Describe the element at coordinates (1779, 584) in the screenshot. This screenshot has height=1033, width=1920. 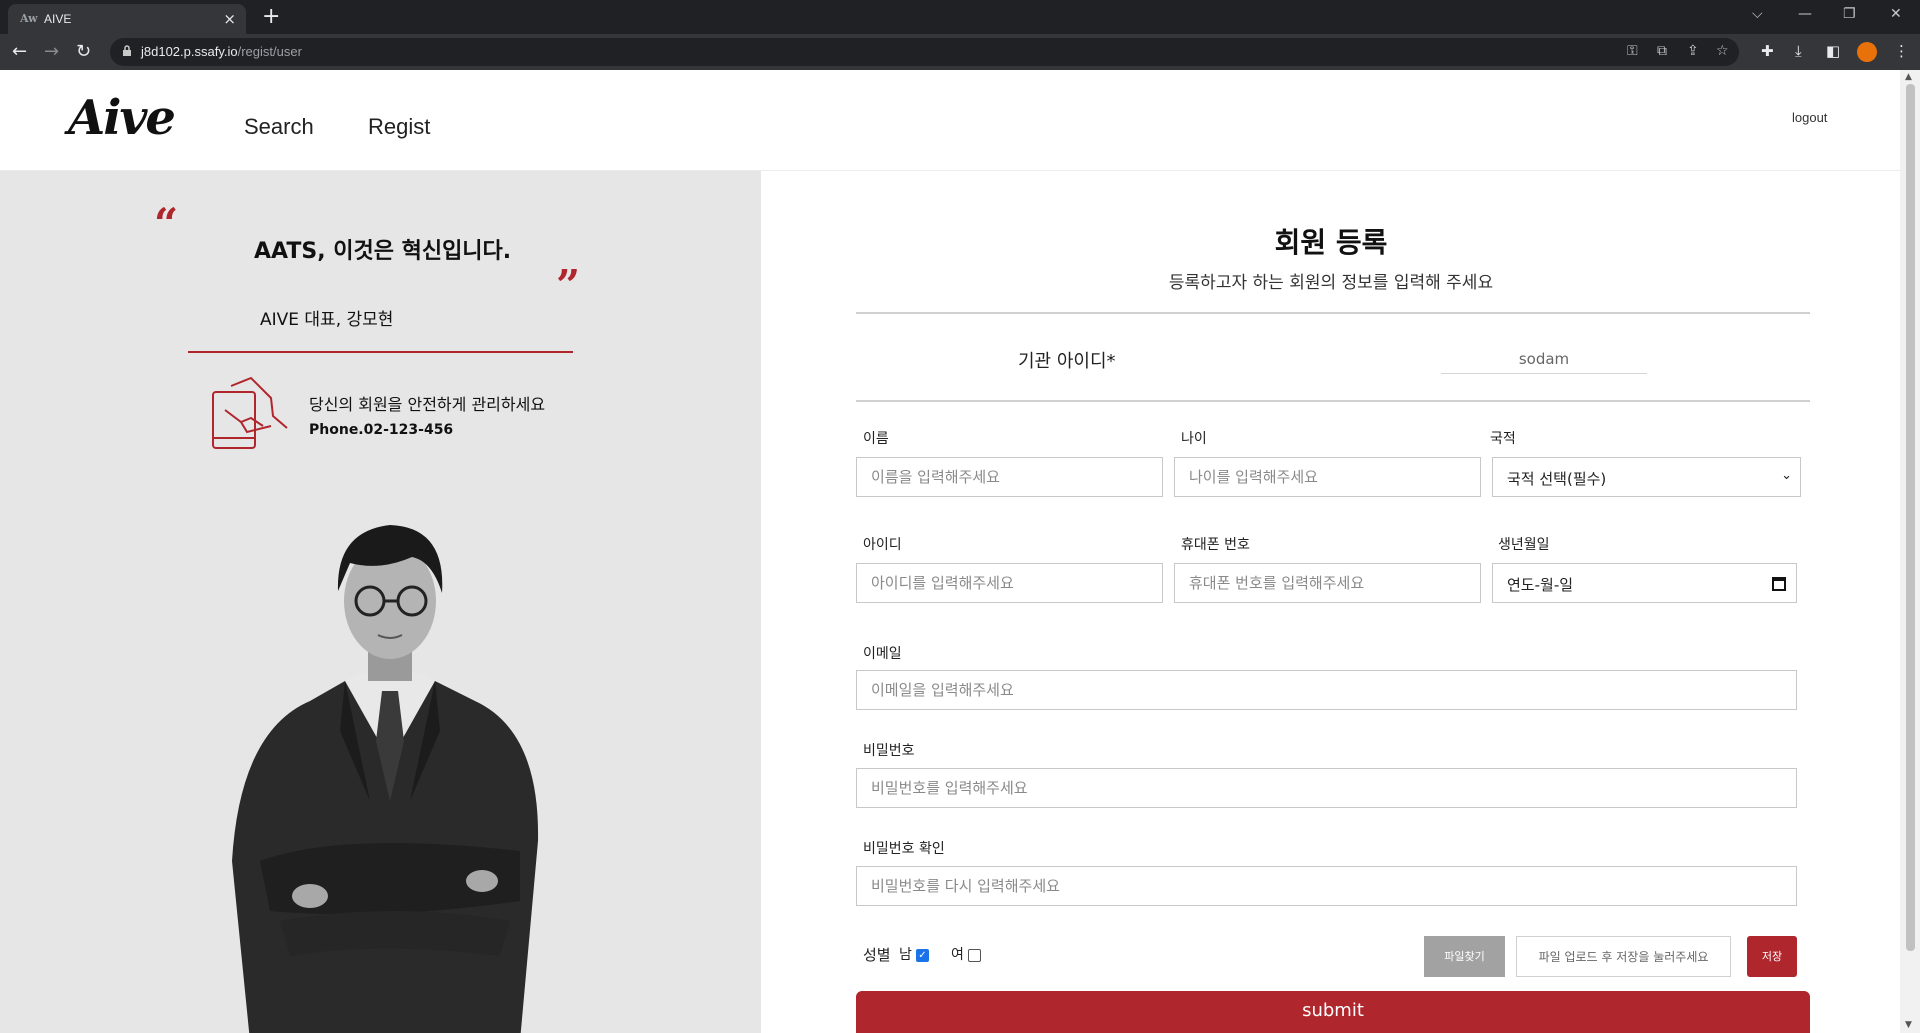
I see `calendar-icon` at that location.